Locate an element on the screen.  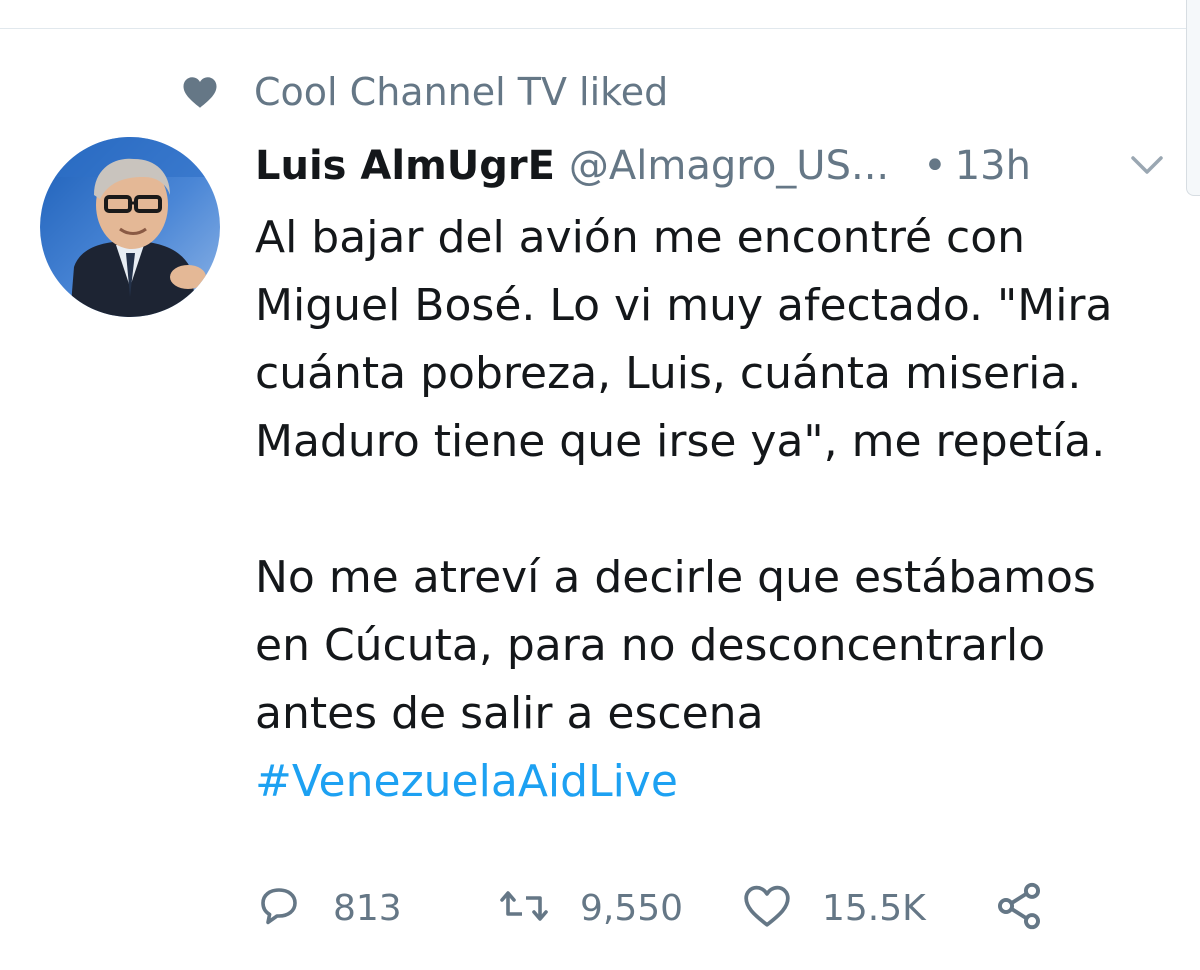
social-context-text: Cool Channel TV liked is located at coordinates (461, 92).